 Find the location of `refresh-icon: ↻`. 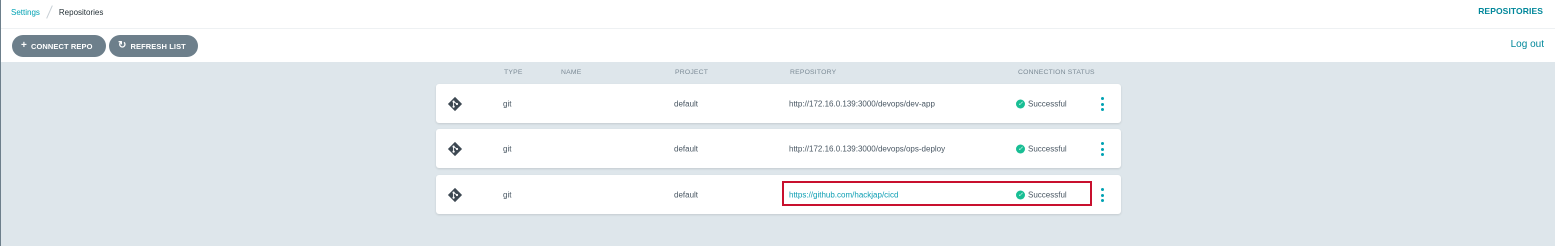

refresh-icon: ↻ is located at coordinates (122, 45).